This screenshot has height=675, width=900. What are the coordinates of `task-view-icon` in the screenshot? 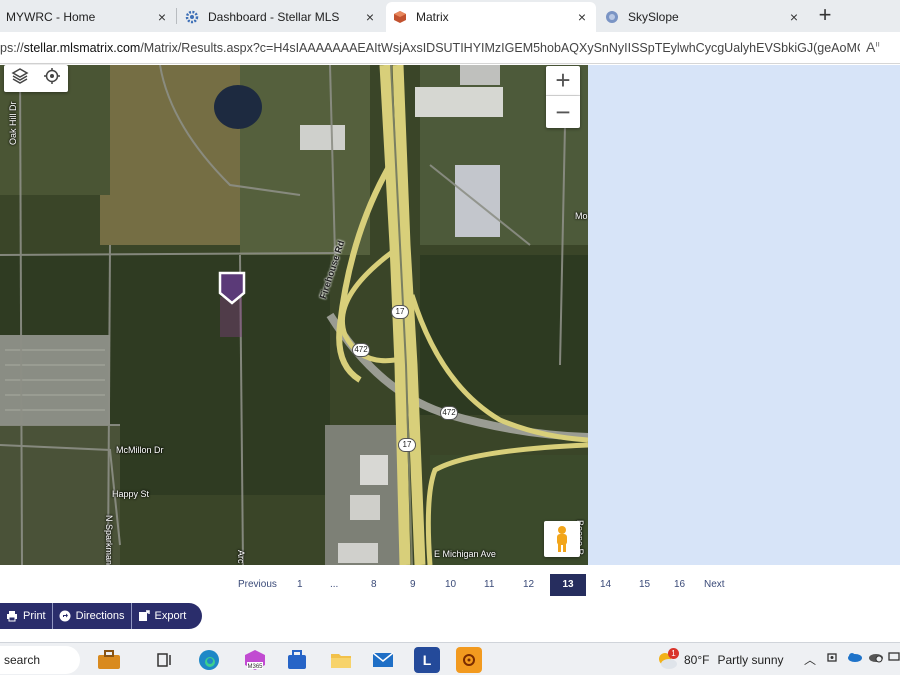 It's located at (165, 660).